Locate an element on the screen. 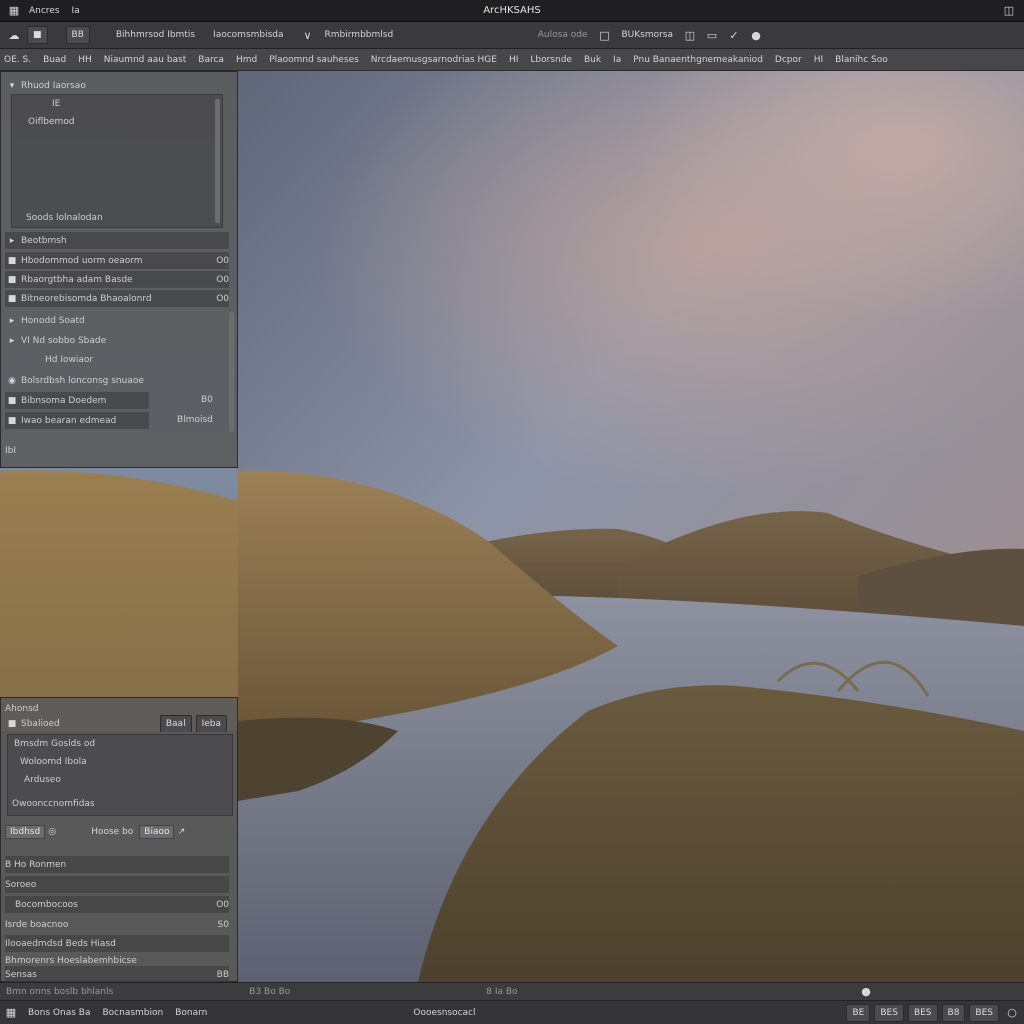 The height and width of the screenshot is (1024, 1024). circle-icon: ● is located at coordinates (756, 35).